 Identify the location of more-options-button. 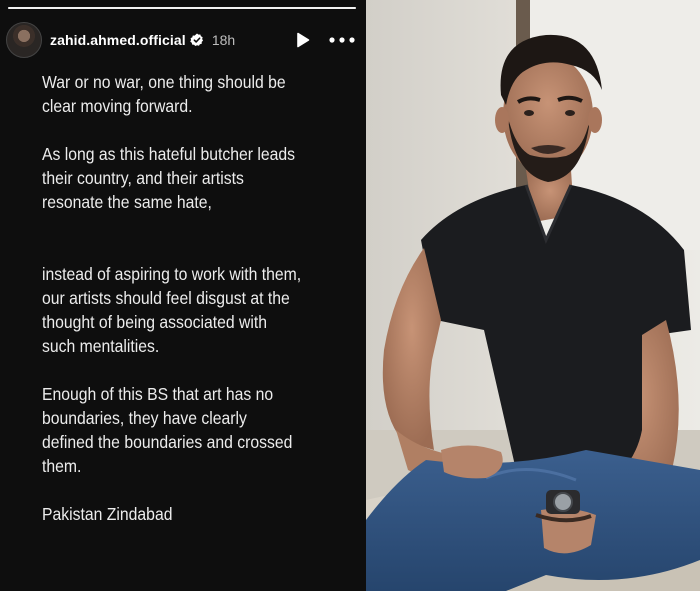
(342, 40).